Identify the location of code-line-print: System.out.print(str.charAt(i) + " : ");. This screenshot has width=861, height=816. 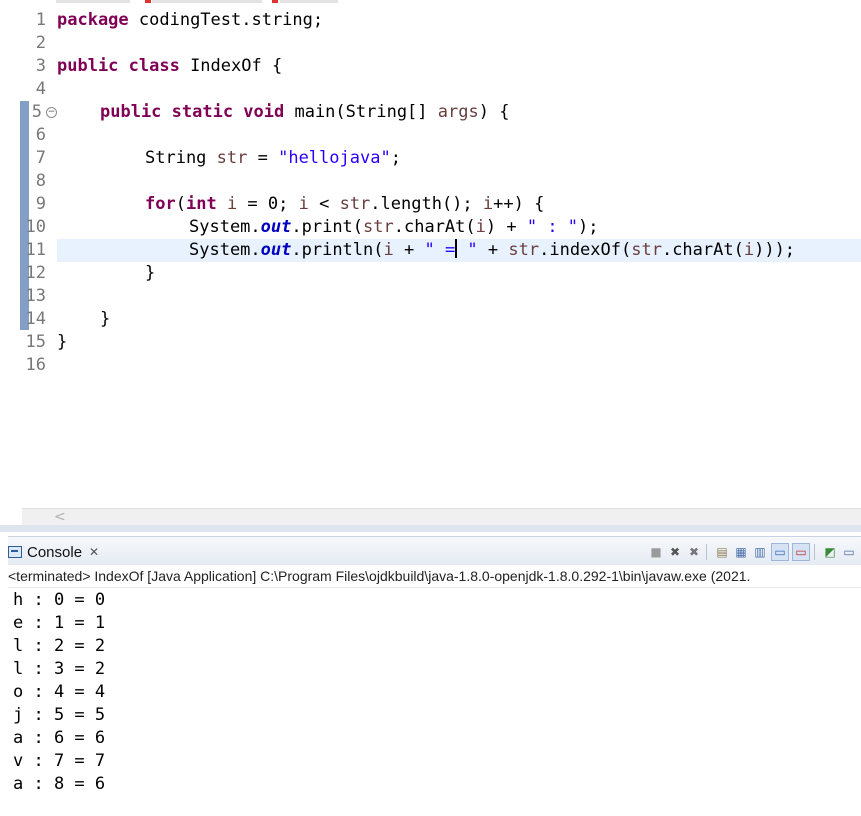
(394, 227).